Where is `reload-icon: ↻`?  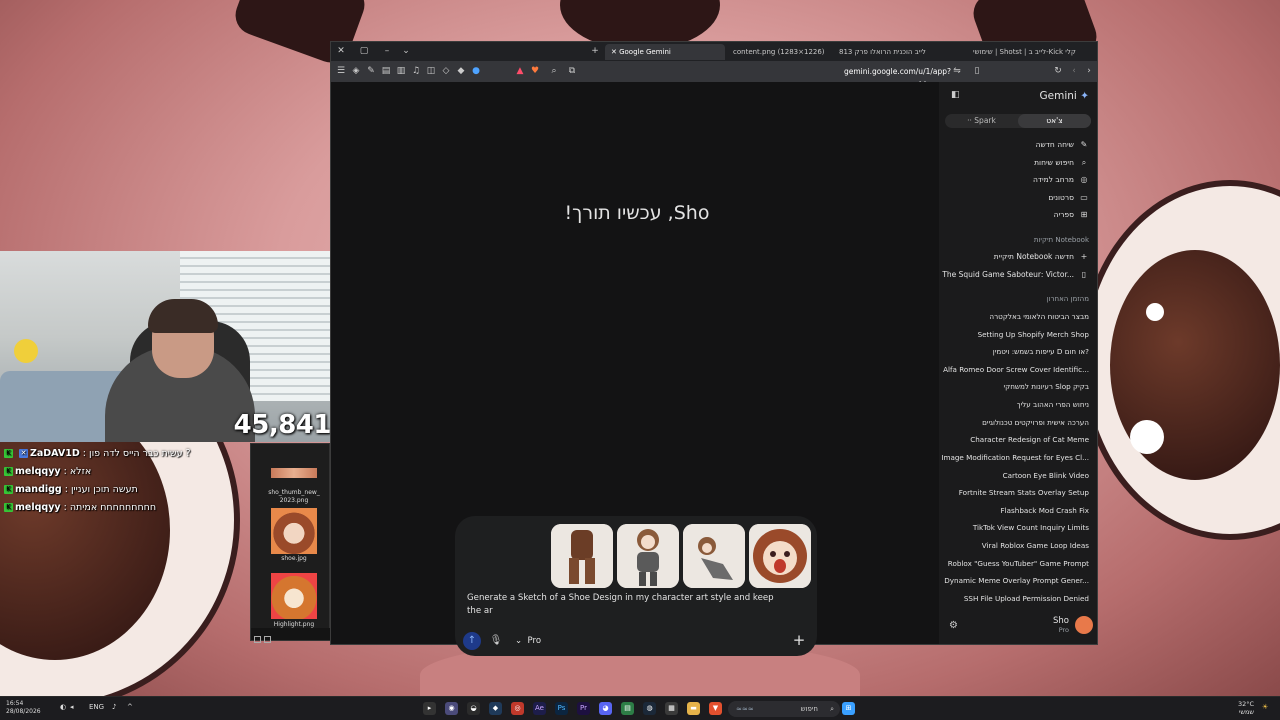
reload-icon: ↻ is located at coordinates (1058, 71).